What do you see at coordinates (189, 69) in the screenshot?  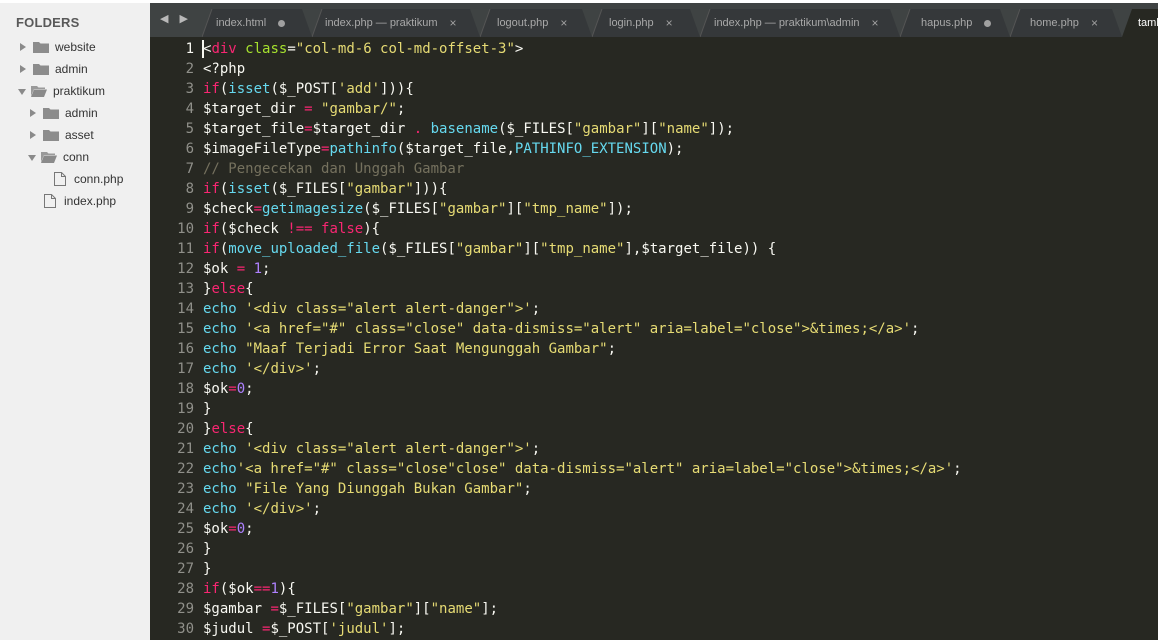 I see `line-number: 2` at bounding box center [189, 69].